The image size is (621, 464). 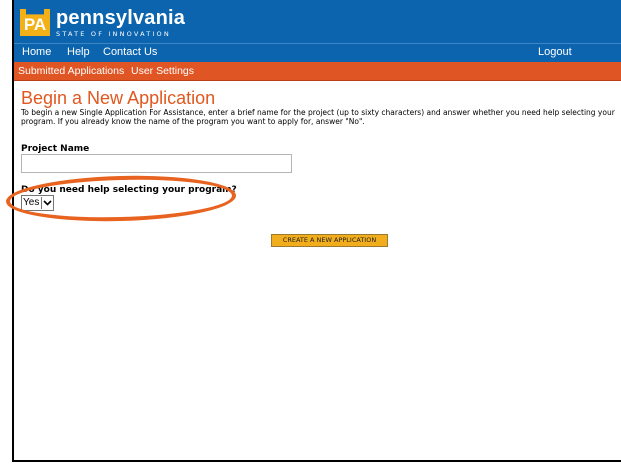 I want to click on sub-nav: Submitted Applications User Settings, so click(x=317, y=71).